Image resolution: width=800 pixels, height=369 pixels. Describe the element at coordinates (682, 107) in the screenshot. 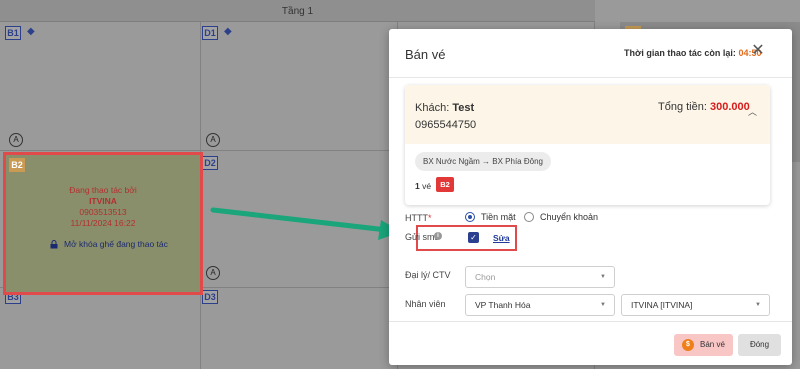

I see `total-label: Tổng tiền:` at that location.